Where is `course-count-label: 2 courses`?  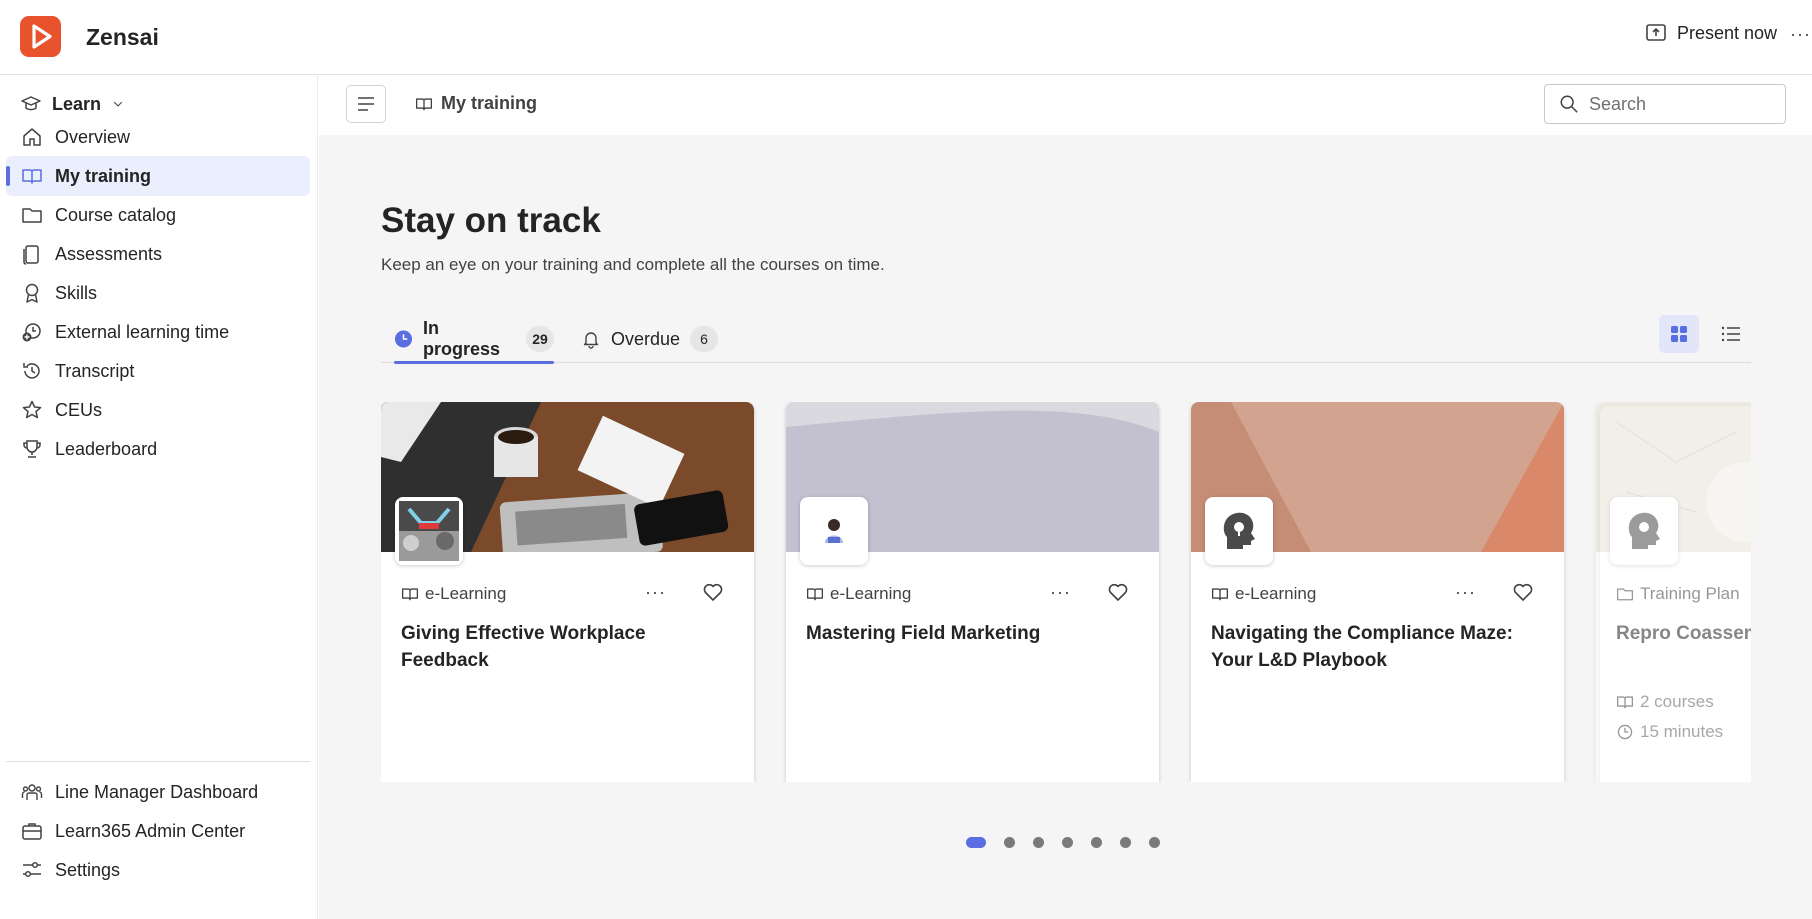
course-count-label: 2 courses is located at coordinates (1677, 701).